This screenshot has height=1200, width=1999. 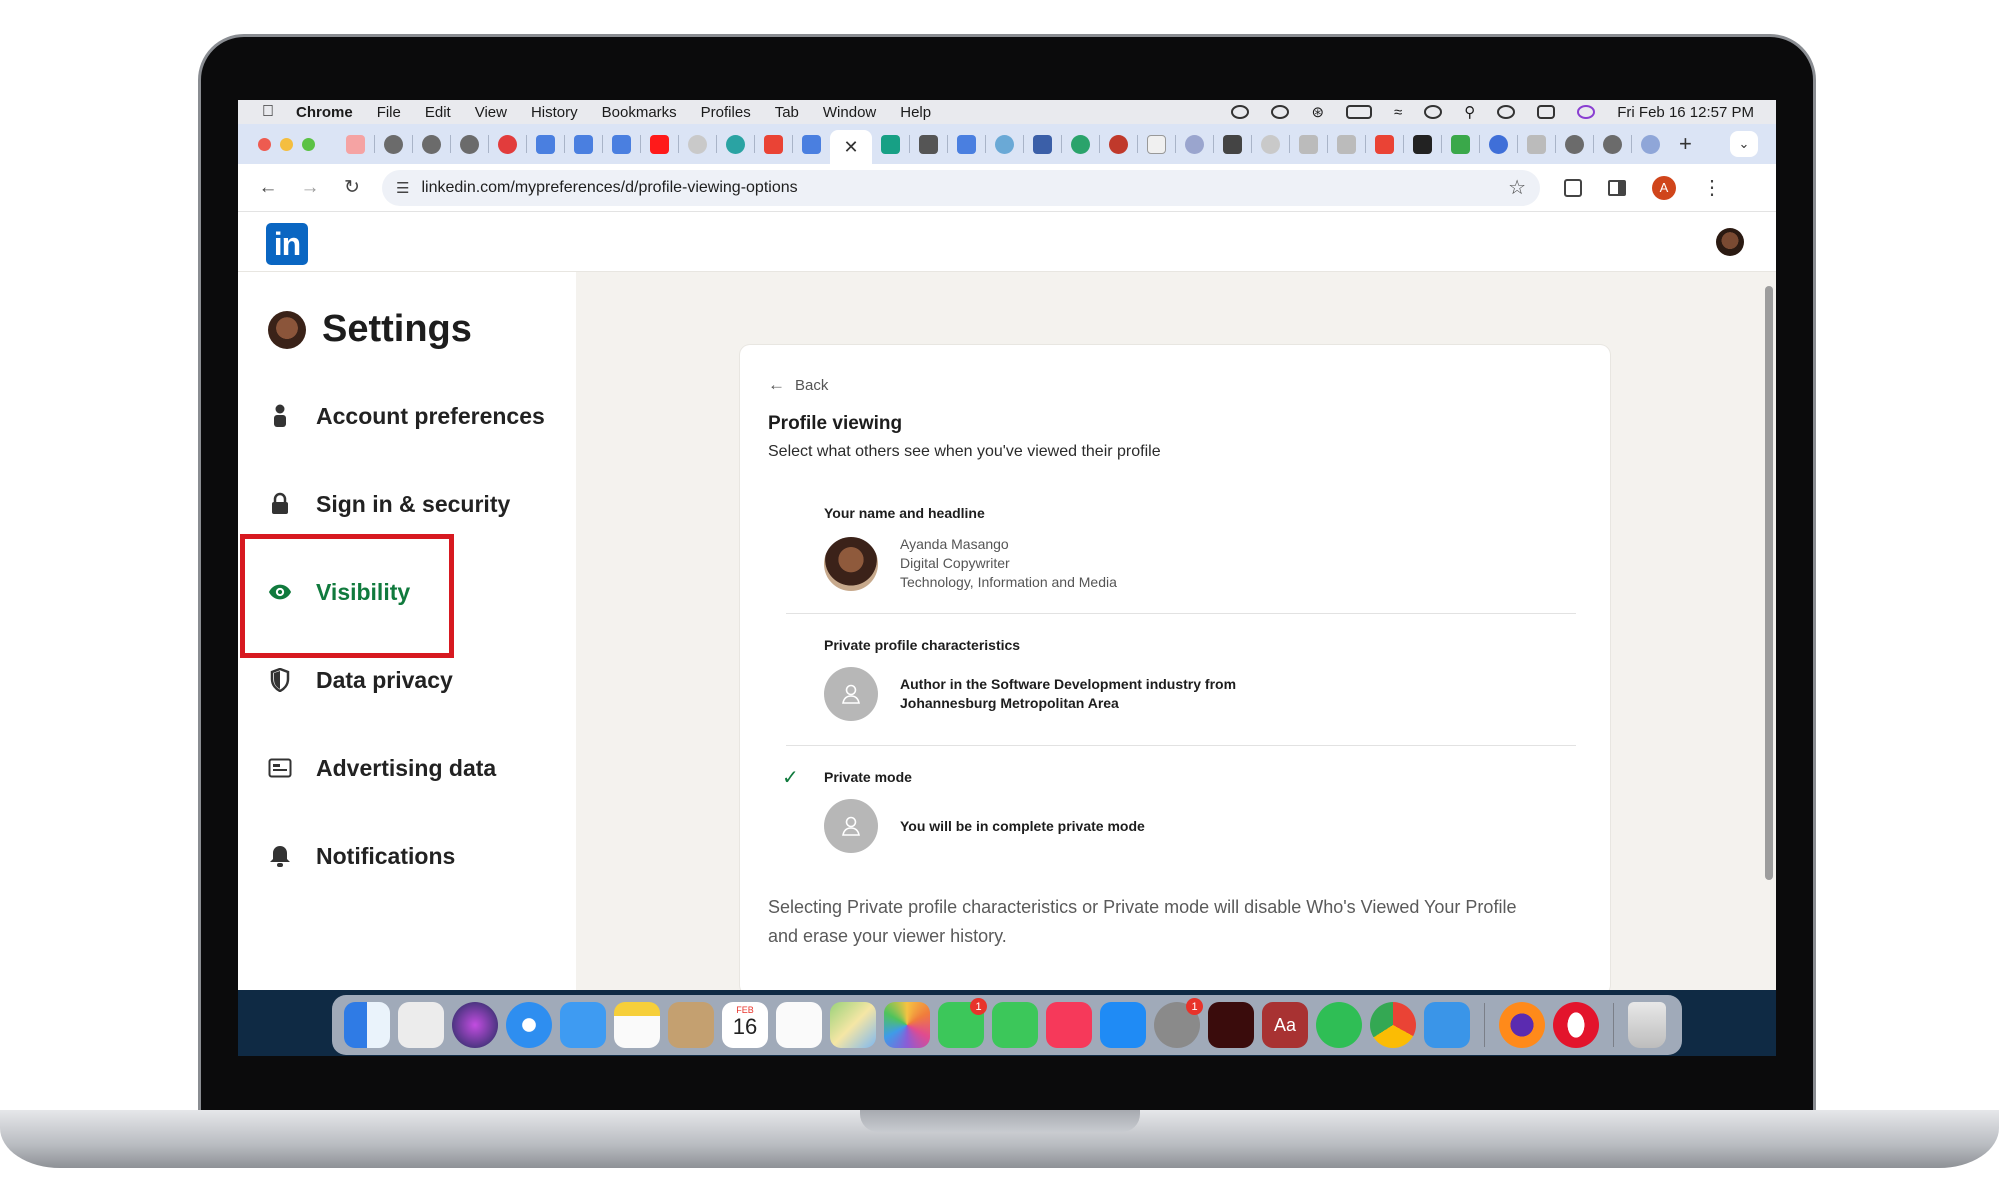 What do you see at coordinates (1123, 1025) in the screenshot?
I see `app-store-icon` at bounding box center [1123, 1025].